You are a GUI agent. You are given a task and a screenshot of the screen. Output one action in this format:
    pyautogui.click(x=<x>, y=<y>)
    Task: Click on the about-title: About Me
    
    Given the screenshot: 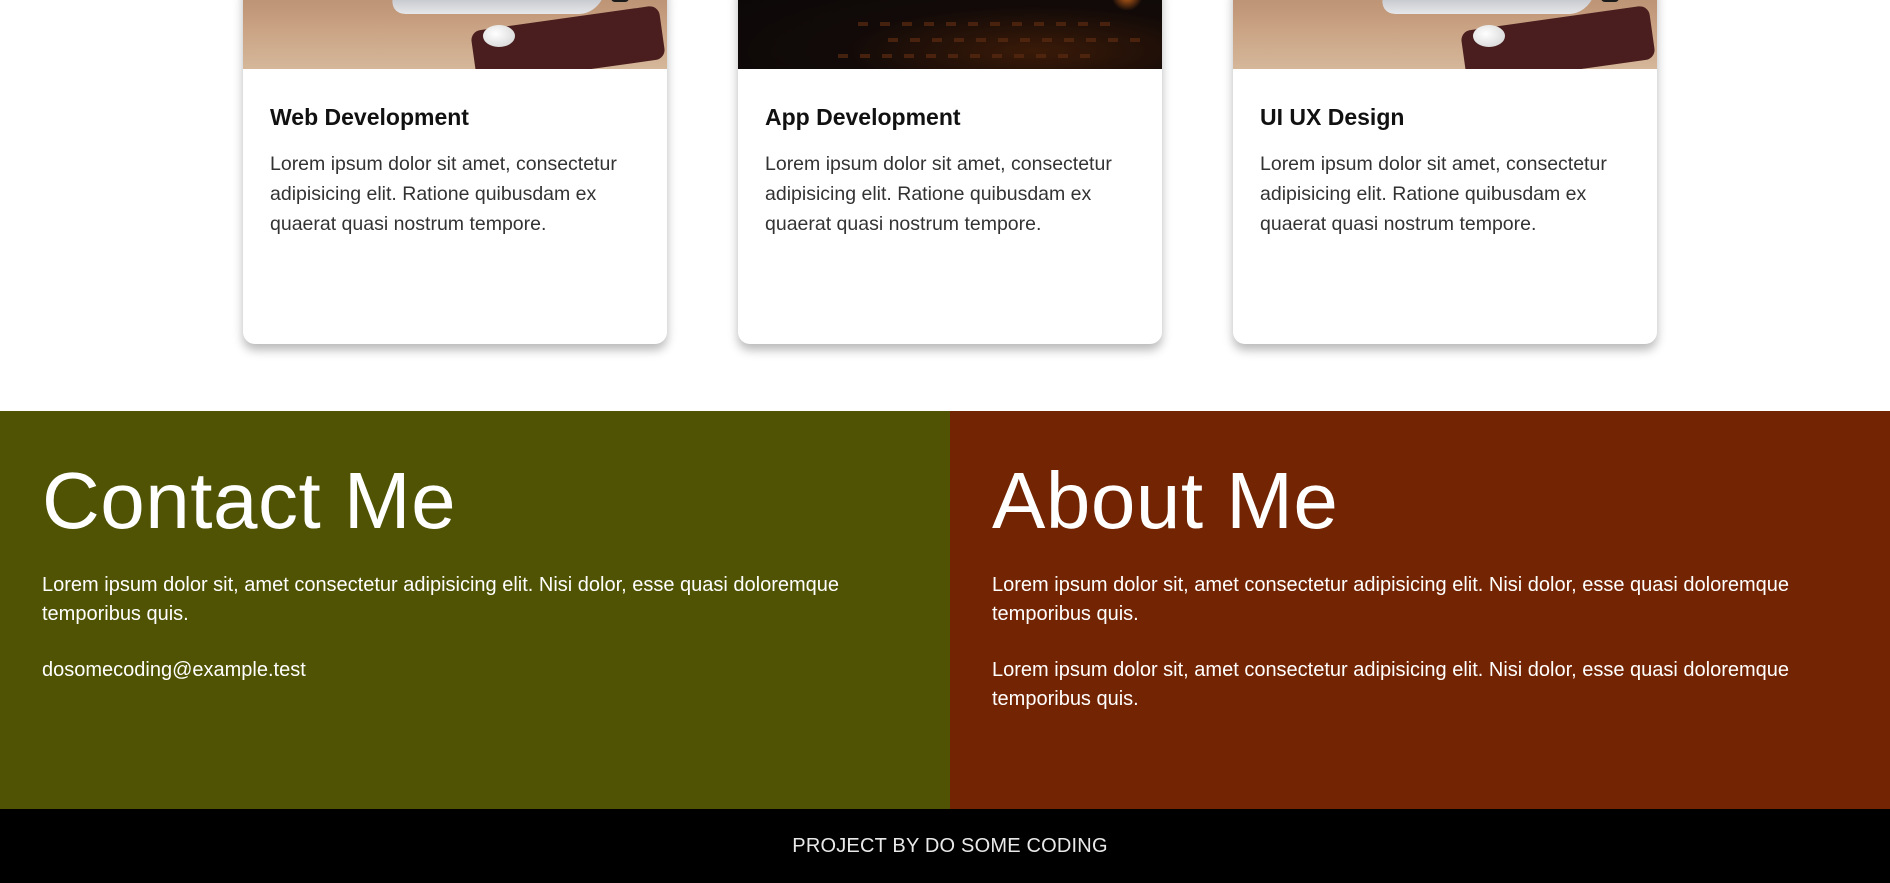 What is the action you would take?
    pyautogui.click(x=1165, y=500)
    